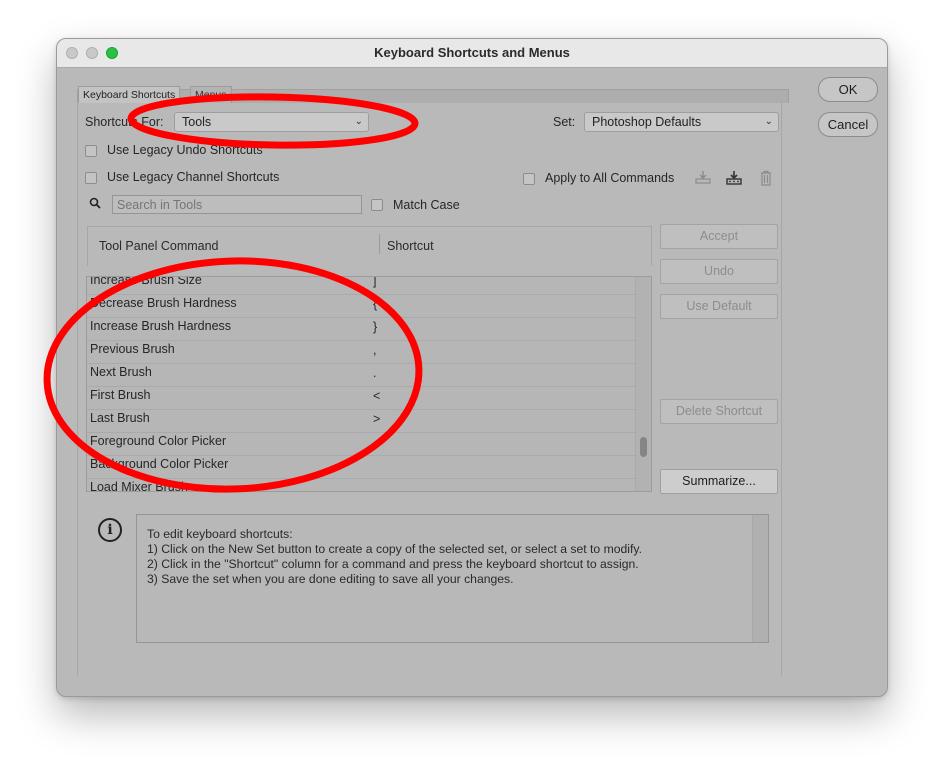 This screenshot has height=770, width=943. Describe the element at coordinates (193, 177) in the screenshot. I see `legacy-channel-label: Use Legacy Channel Shortcuts` at that location.